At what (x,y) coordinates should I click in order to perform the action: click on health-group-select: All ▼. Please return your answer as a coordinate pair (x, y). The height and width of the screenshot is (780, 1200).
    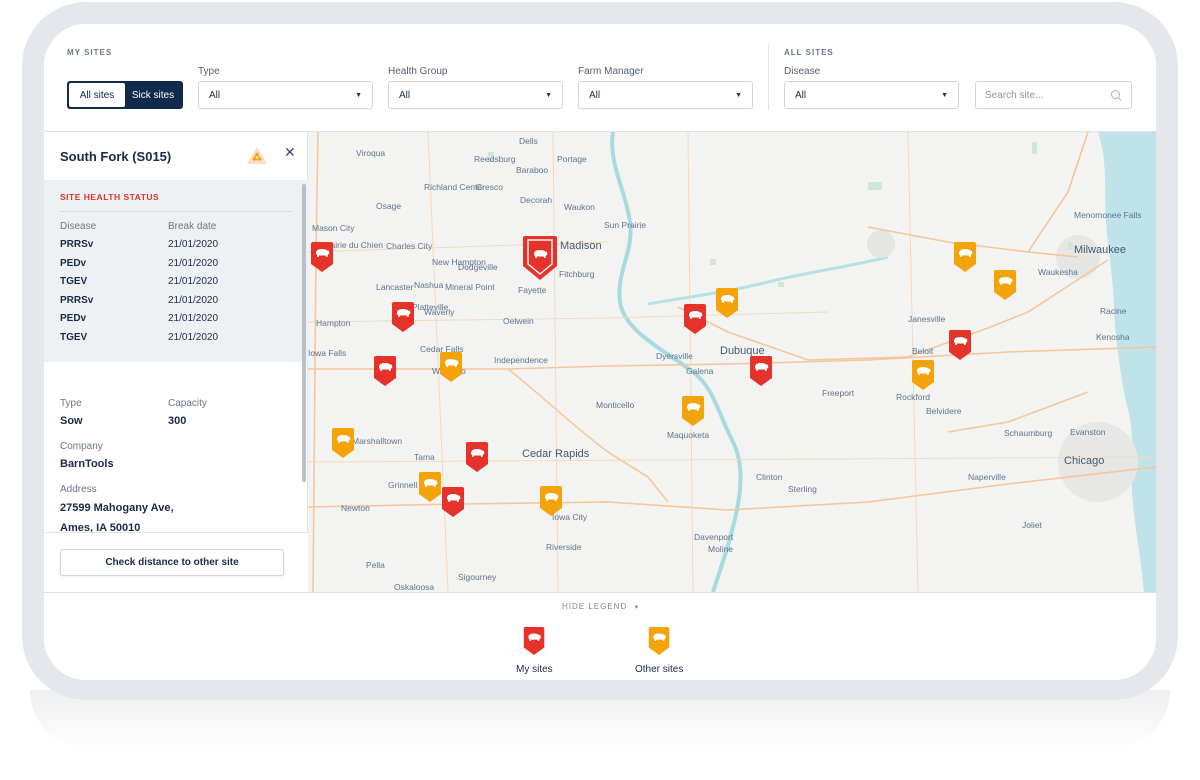
    Looking at the image, I should click on (475, 95).